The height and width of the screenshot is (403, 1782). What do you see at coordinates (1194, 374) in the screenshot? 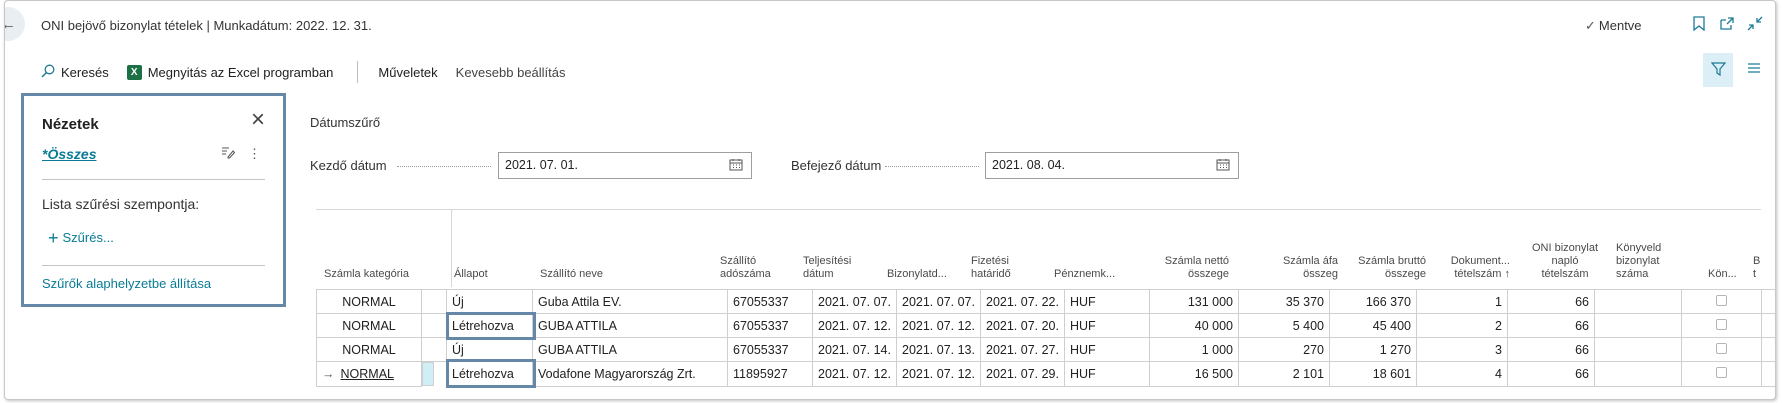
I see `cell-net-amount: 16 500` at bounding box center [1194, 374].